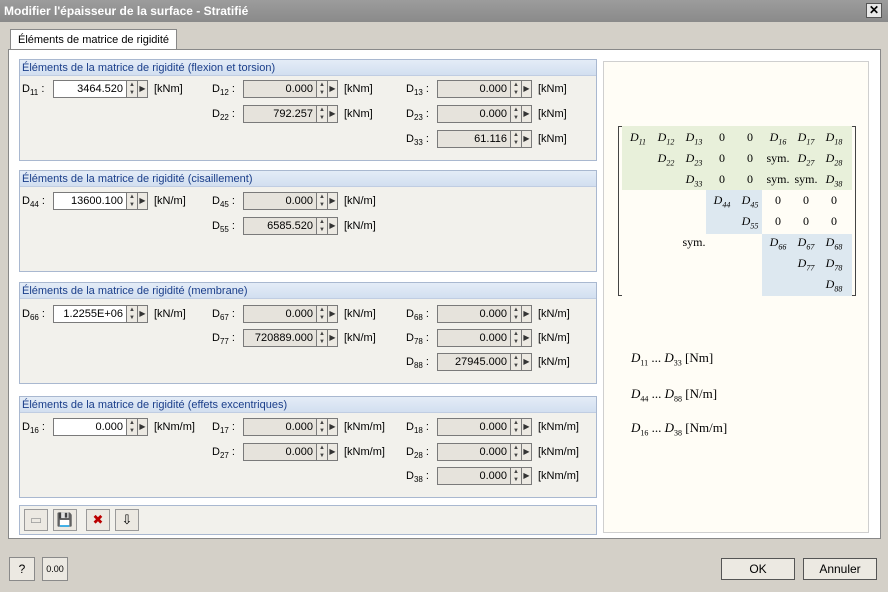 This screenshot has height=592, width=888. What do you see at coordinates (474, 362) in the screenshot?
I see `value-input: 27945.000` at bounding box center [474, 362].